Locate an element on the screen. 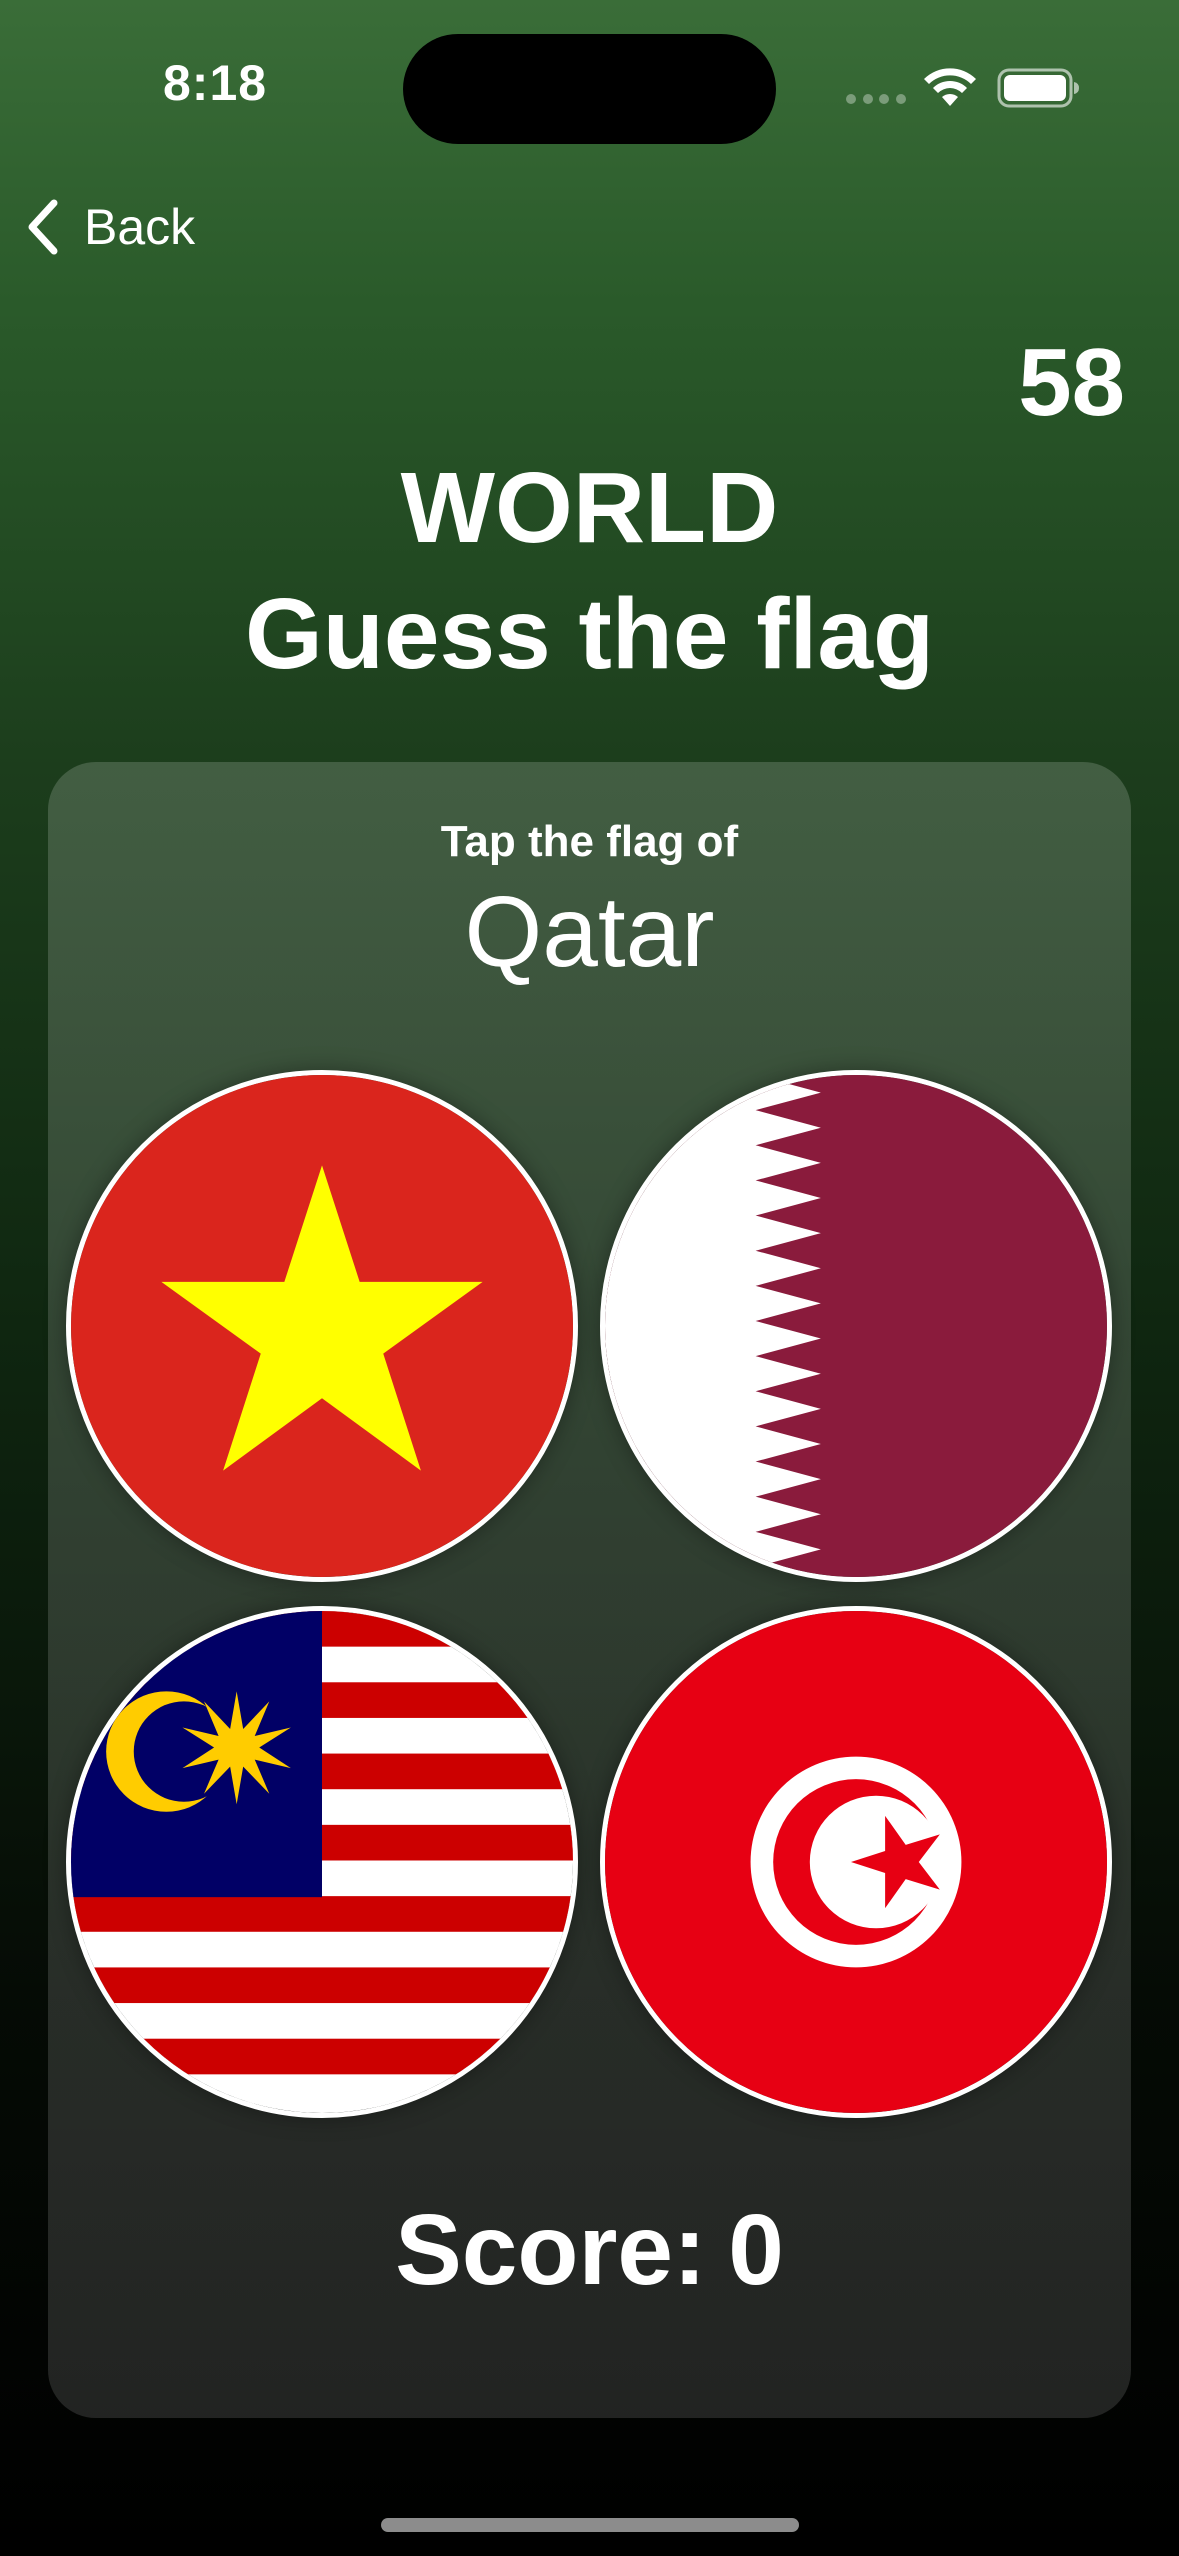  back-button: Back is located at coordinates (109, 227).